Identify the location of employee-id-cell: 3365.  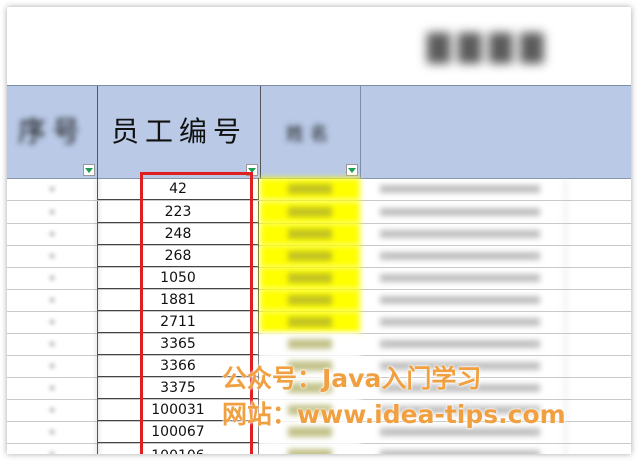
(178, 344).